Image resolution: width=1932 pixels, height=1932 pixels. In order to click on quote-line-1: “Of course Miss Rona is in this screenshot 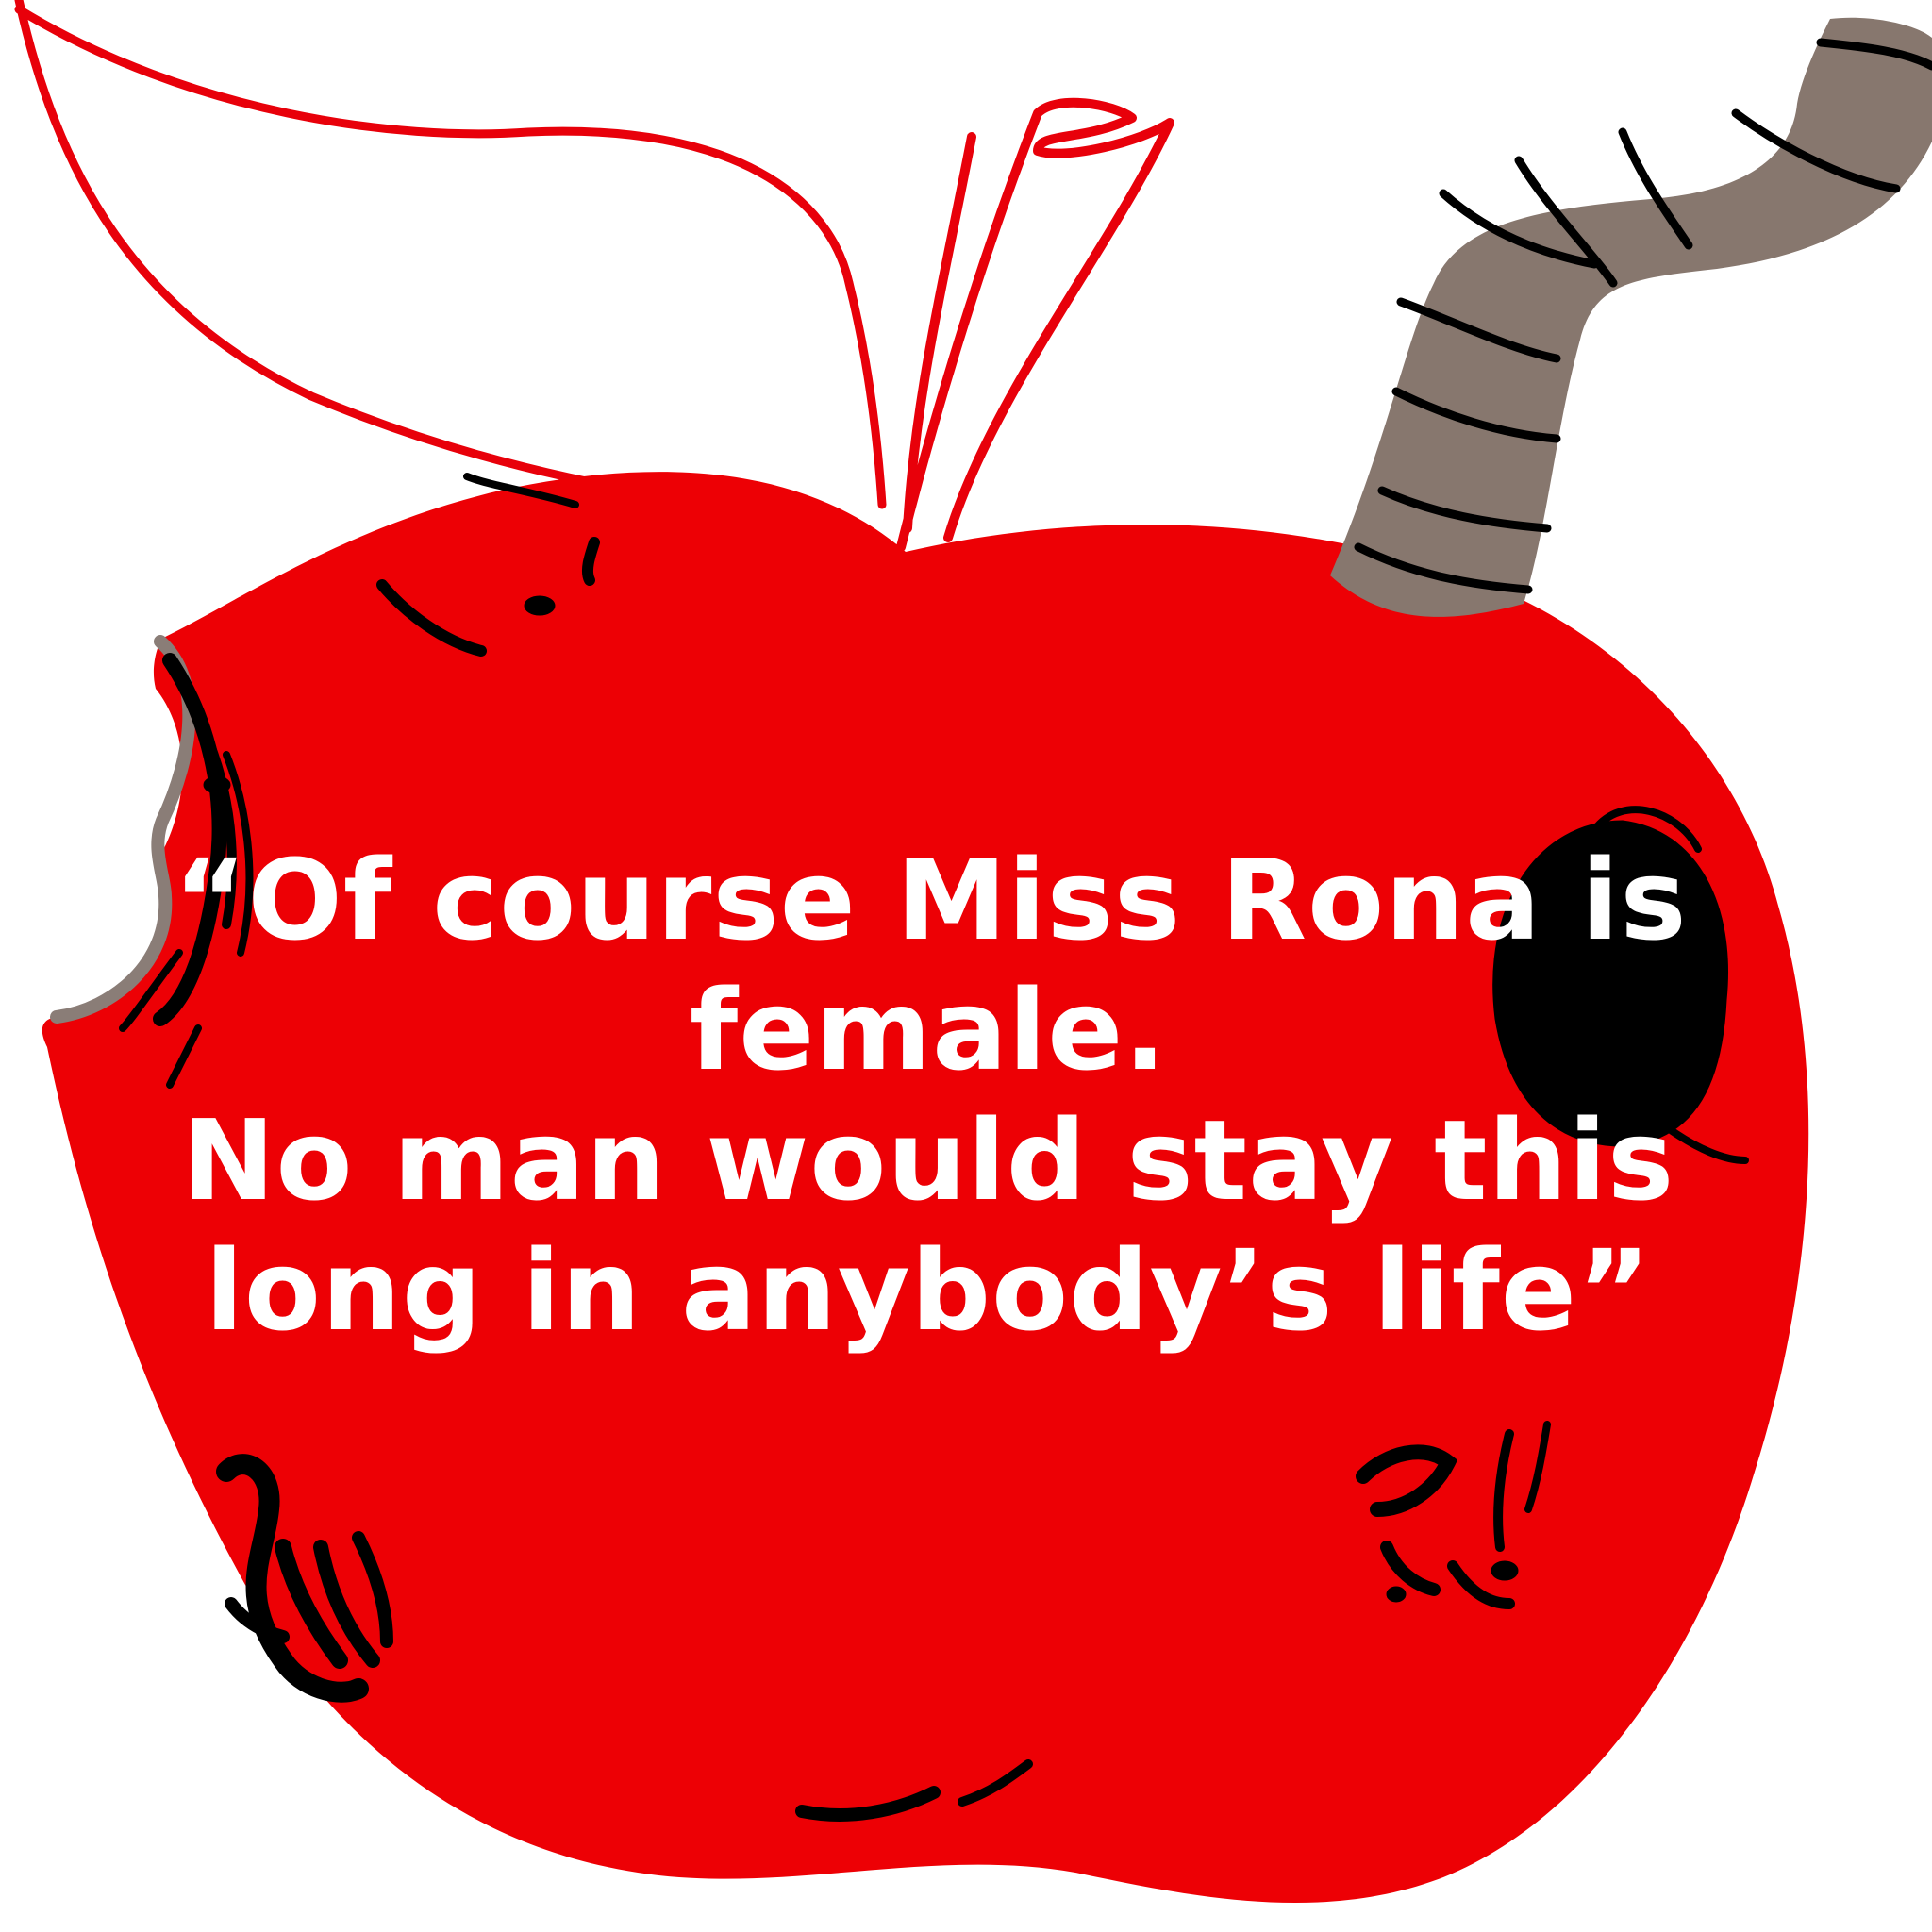, I will do `click(931, 900)`.